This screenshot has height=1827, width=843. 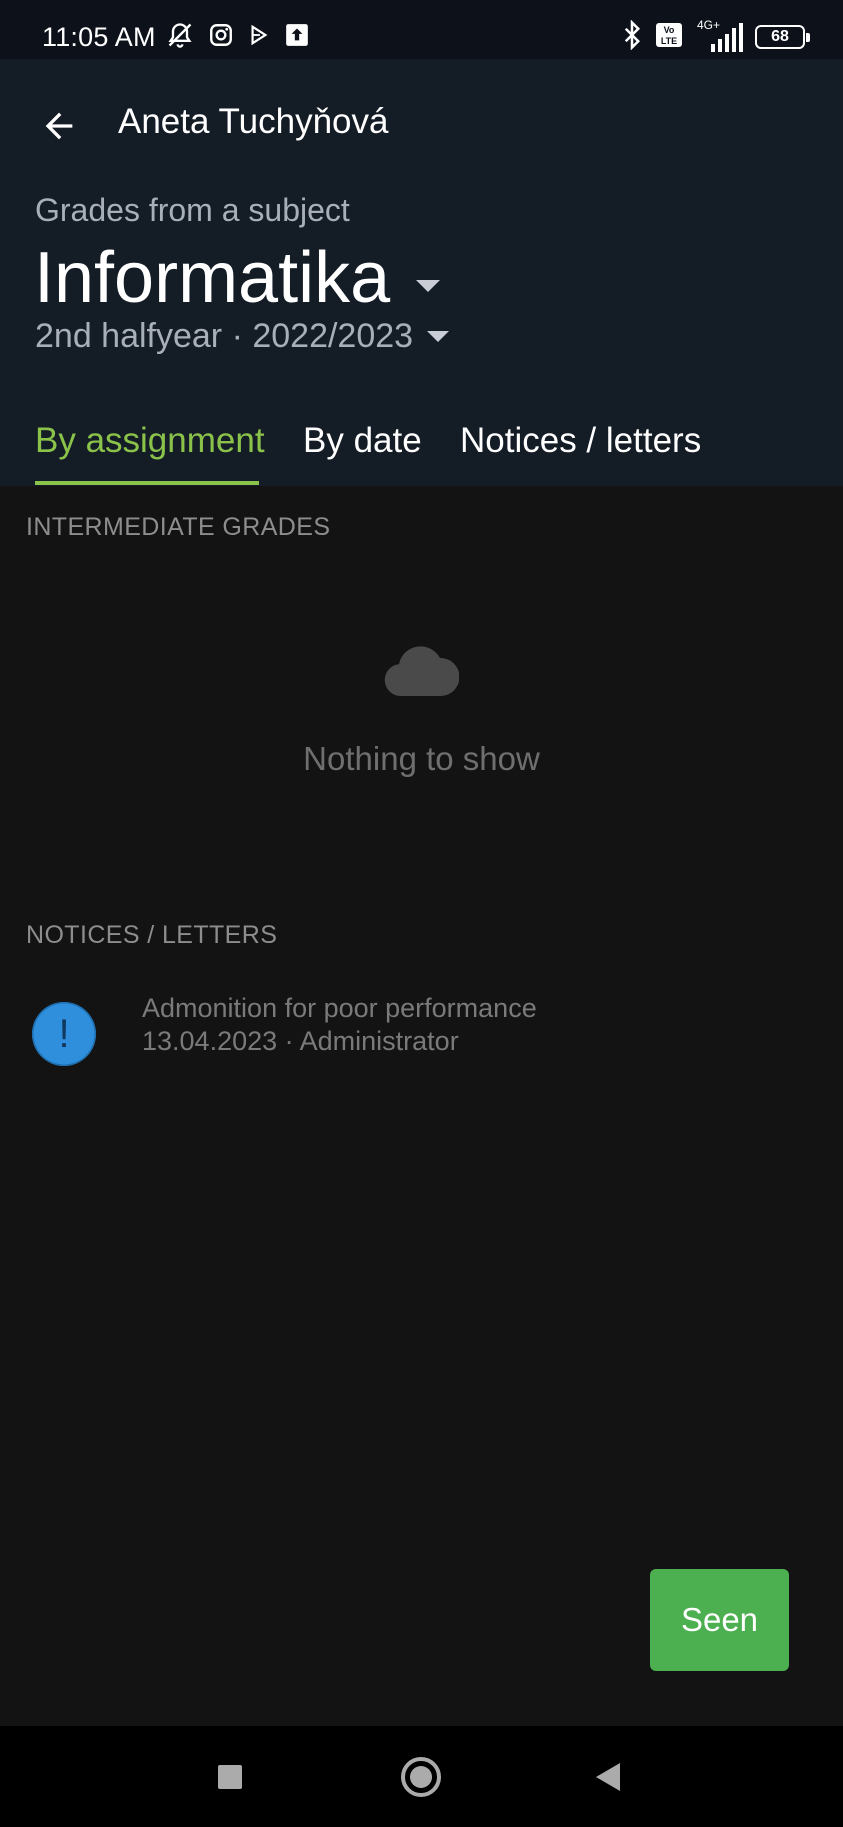 What do you see at coordinates (782, 37) in the screenshot?
I see `battery-icon: 68` at bounding box center [782, 37].